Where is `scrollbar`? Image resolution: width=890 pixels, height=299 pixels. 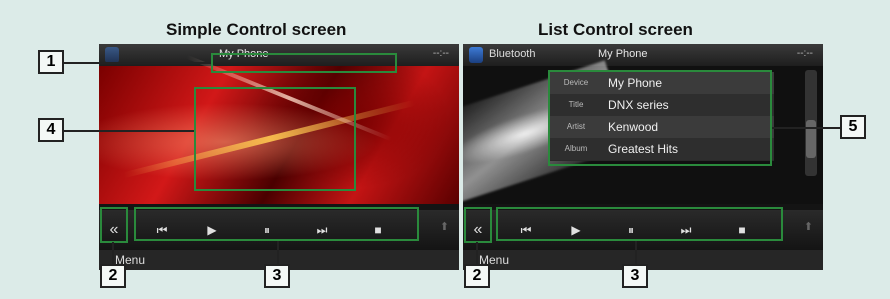
scrollbar is located at coordinates (811, 123).